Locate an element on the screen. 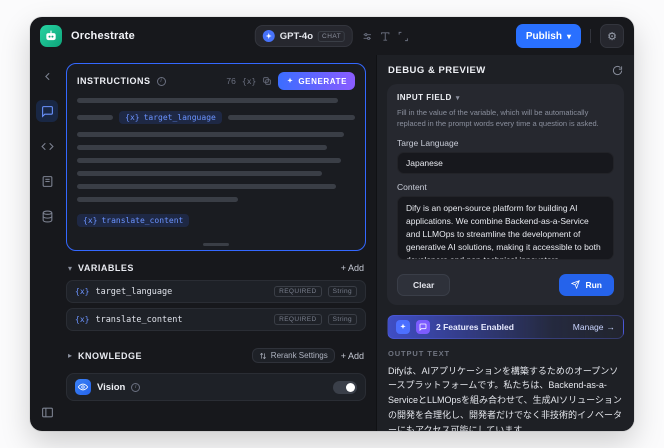  generate-button: GENERATE is located at coordinates (316, 81).